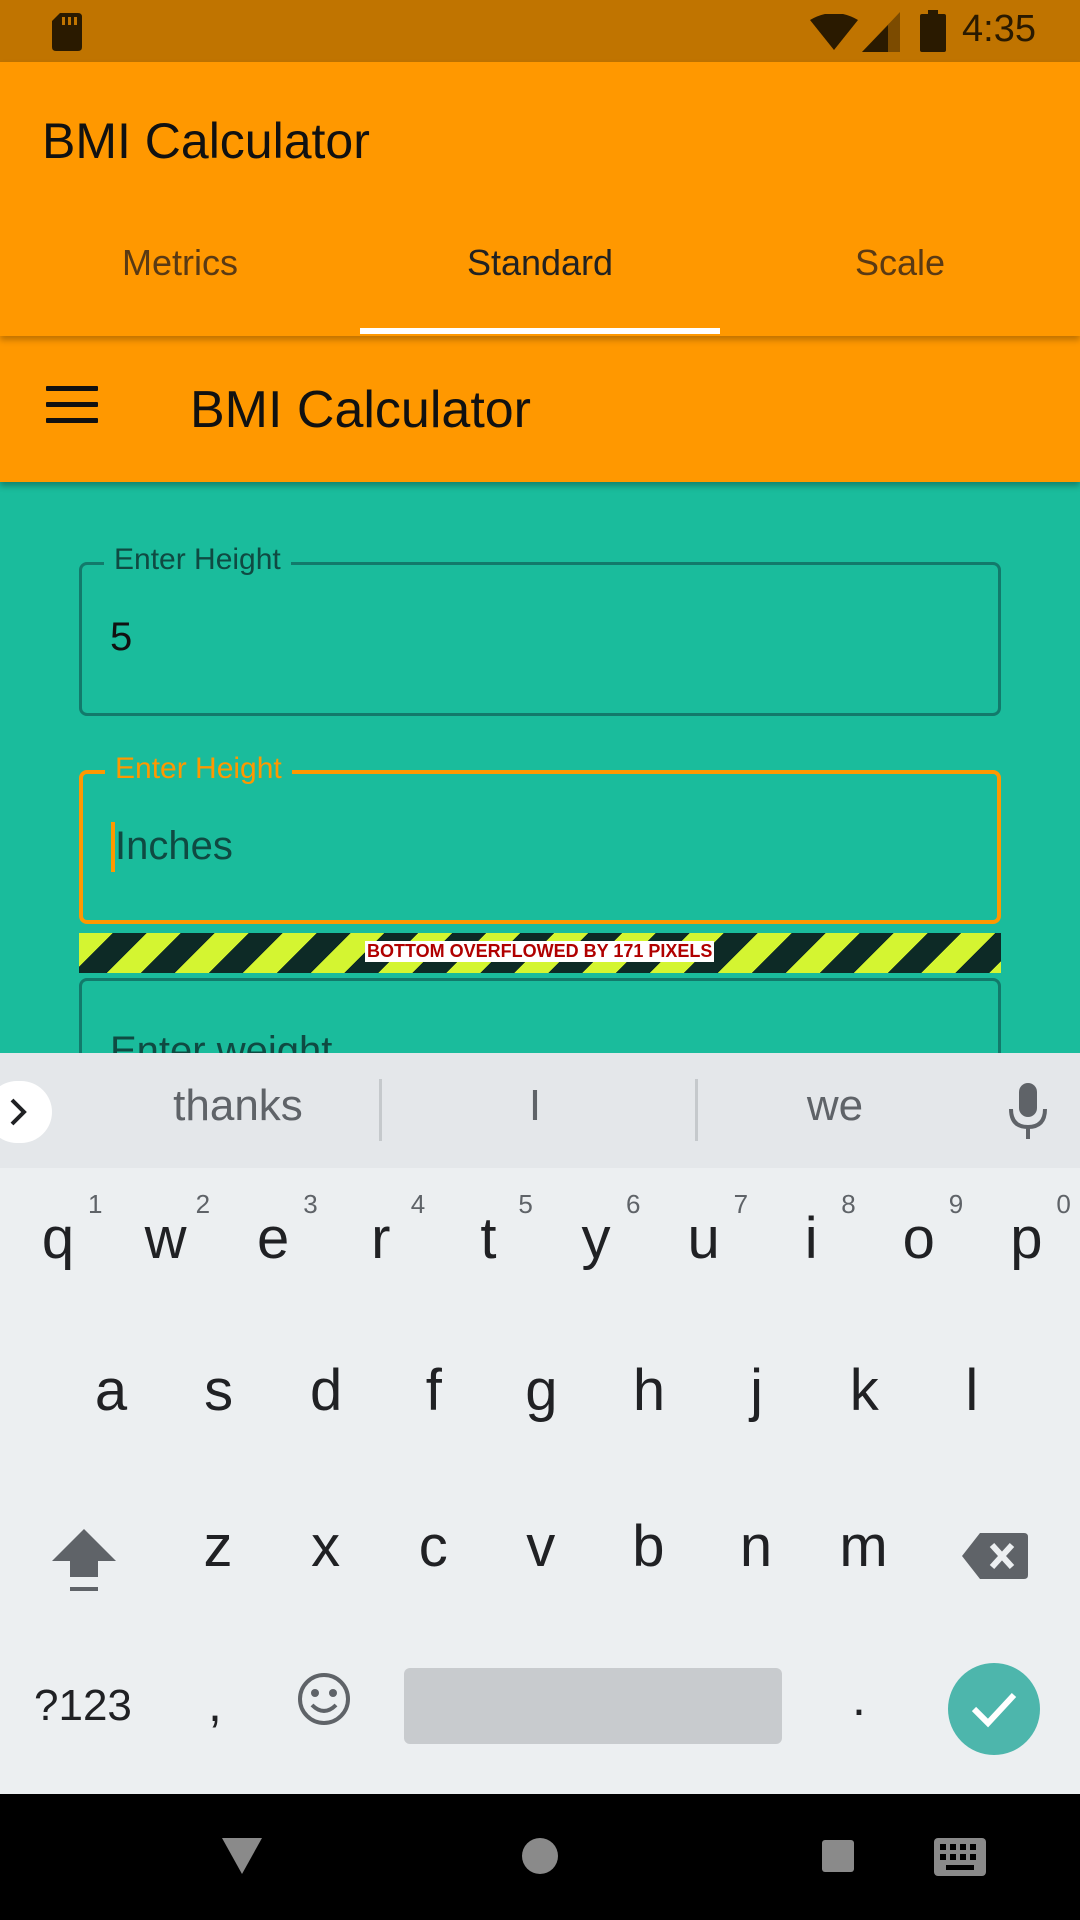 Image resolution: width=1080 pixels, height=1920 pixels. I want to click on expand-suggestions-button, so click(26, 1112).